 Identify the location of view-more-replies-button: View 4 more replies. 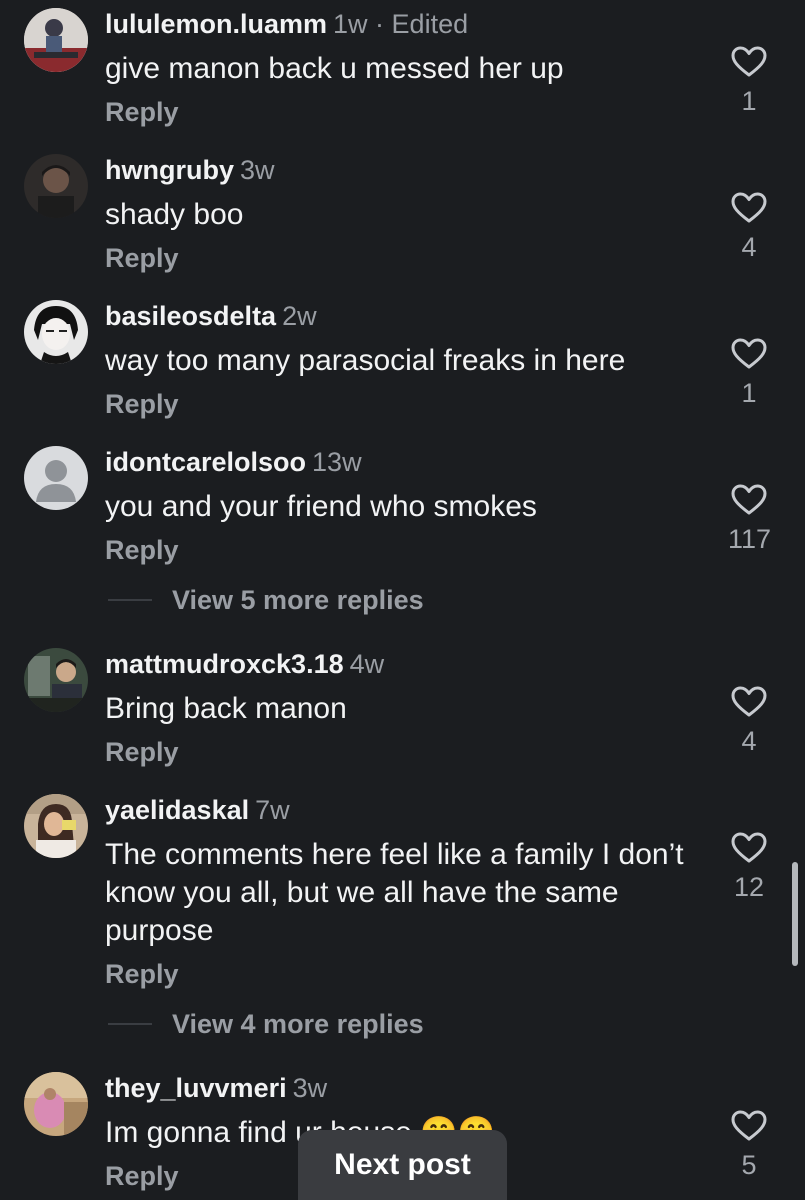
(266, 1024).